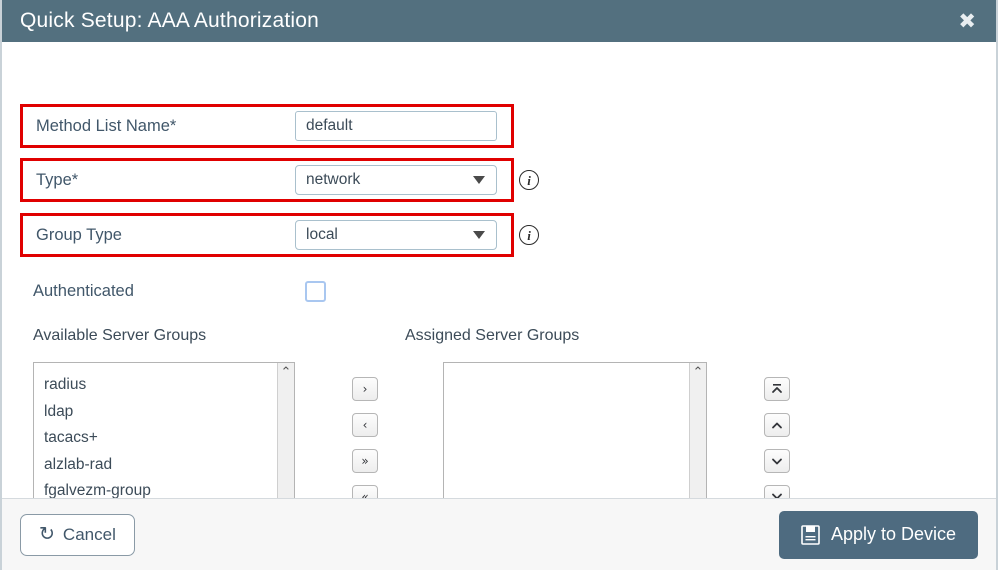 The image size is (998, 570). What do you see at coordinates (160, 488) in the screenshot?
I see `list-item: fgalvezm-group` at bounding box center [160, 488].